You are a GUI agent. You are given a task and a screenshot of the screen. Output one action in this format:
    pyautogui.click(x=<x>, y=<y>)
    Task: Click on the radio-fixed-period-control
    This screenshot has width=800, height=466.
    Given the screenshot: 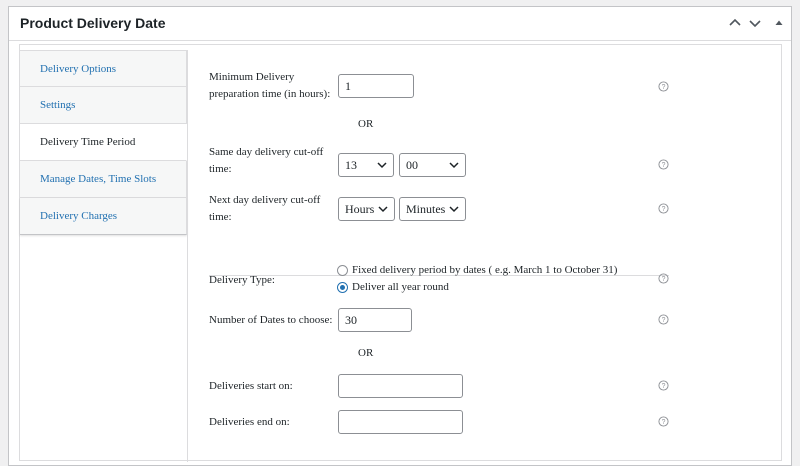 What is the action you would take?
    pyautogui.click(x=342, y=270)
    